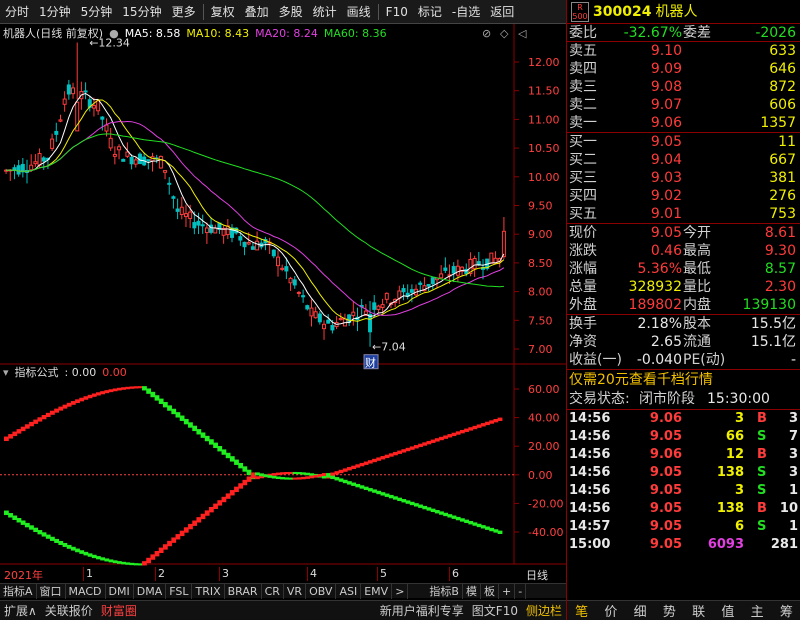 Image resolution: width=800 pixels, height=620 pixels. What do you see at coordinates (666, 87) in the screenshot?
I see `ask-price: 9.08` at bounding box center [666, 87].